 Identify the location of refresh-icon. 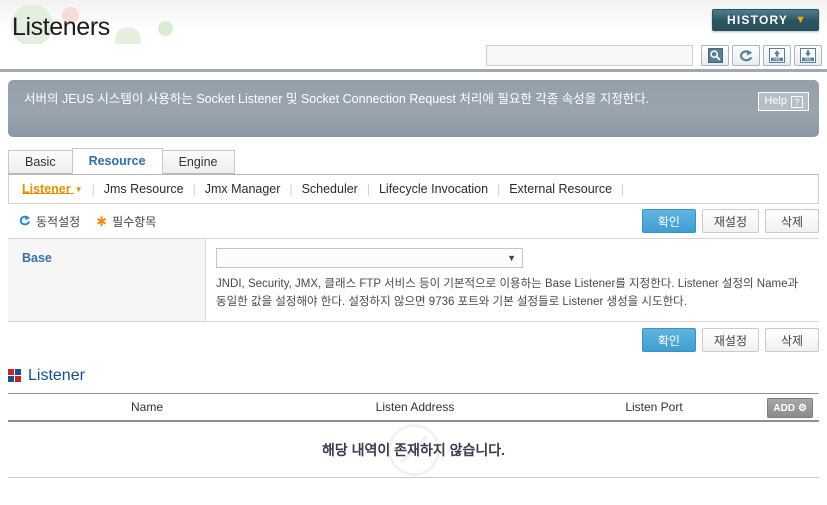
(746, 55).